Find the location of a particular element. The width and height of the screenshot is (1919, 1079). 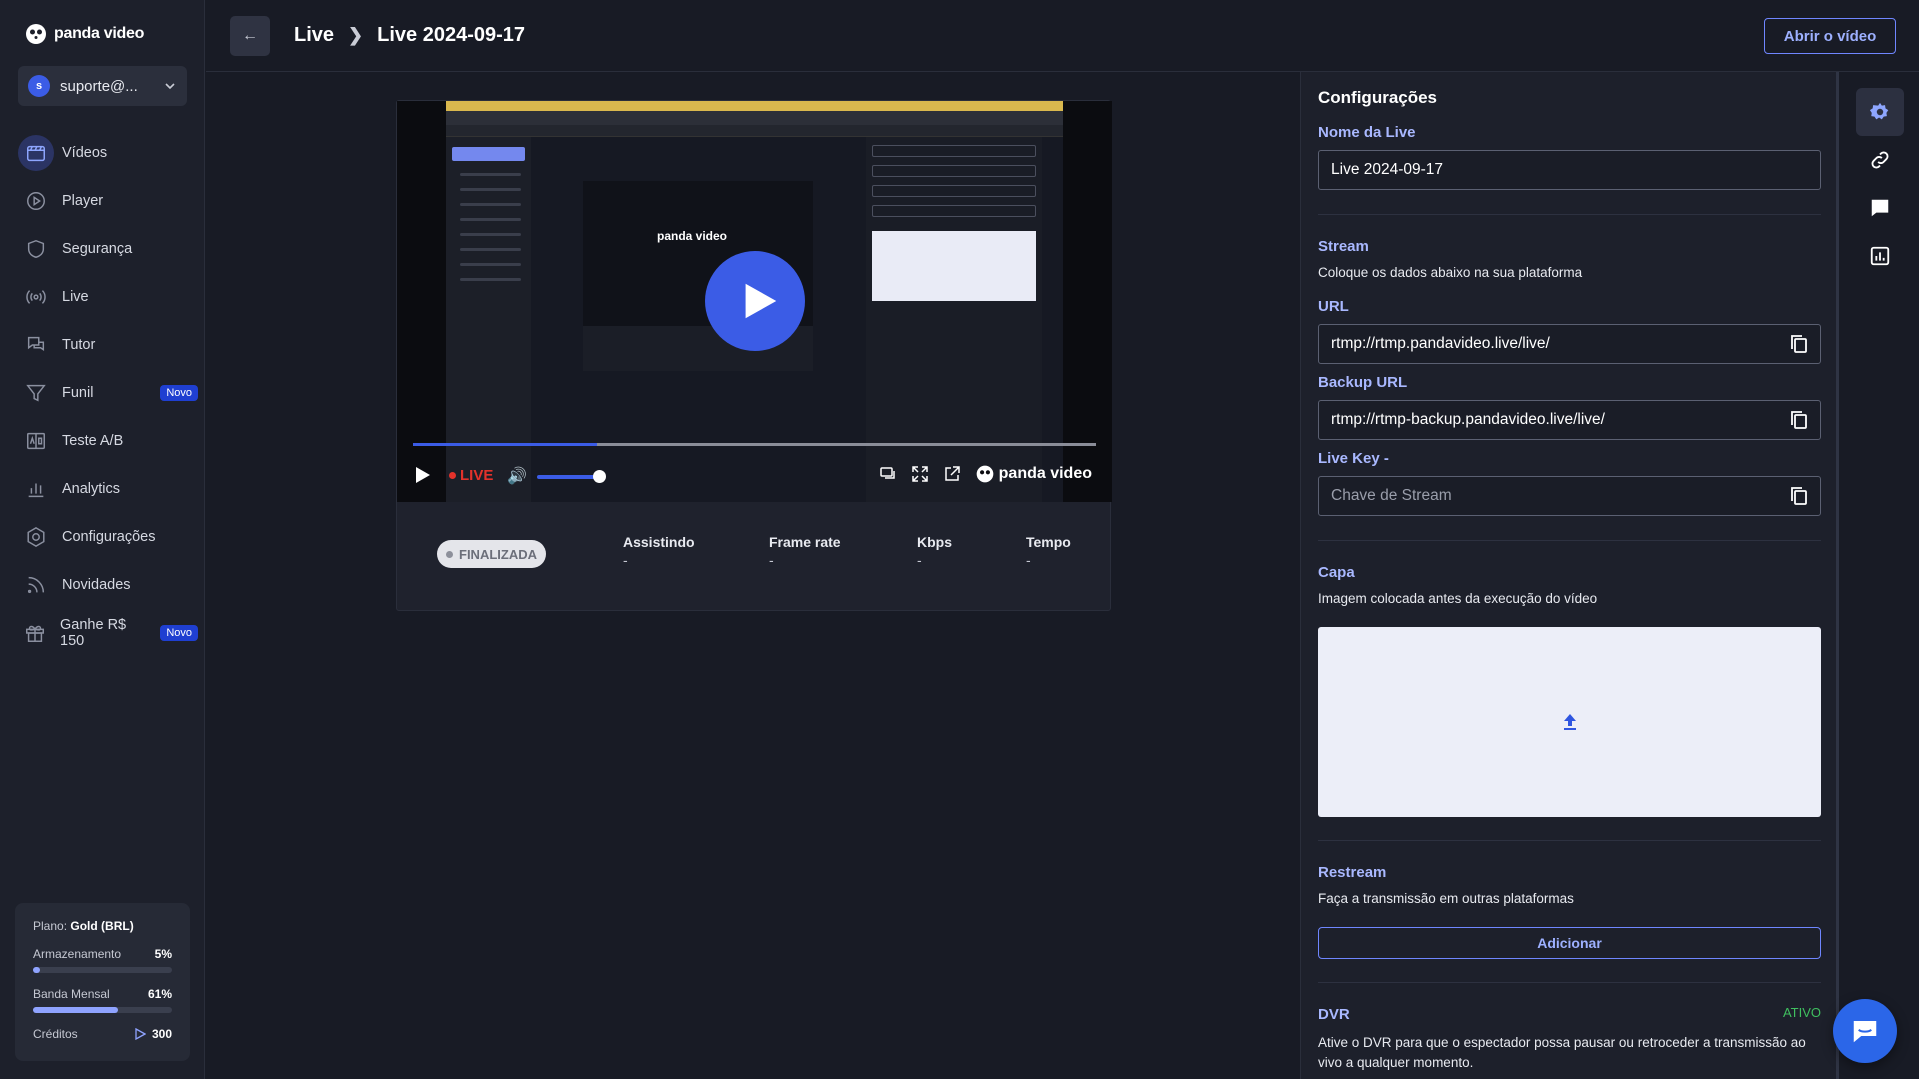

plan-name-row: Plano: Gold (BRL) is located at coordinates (102, 926).